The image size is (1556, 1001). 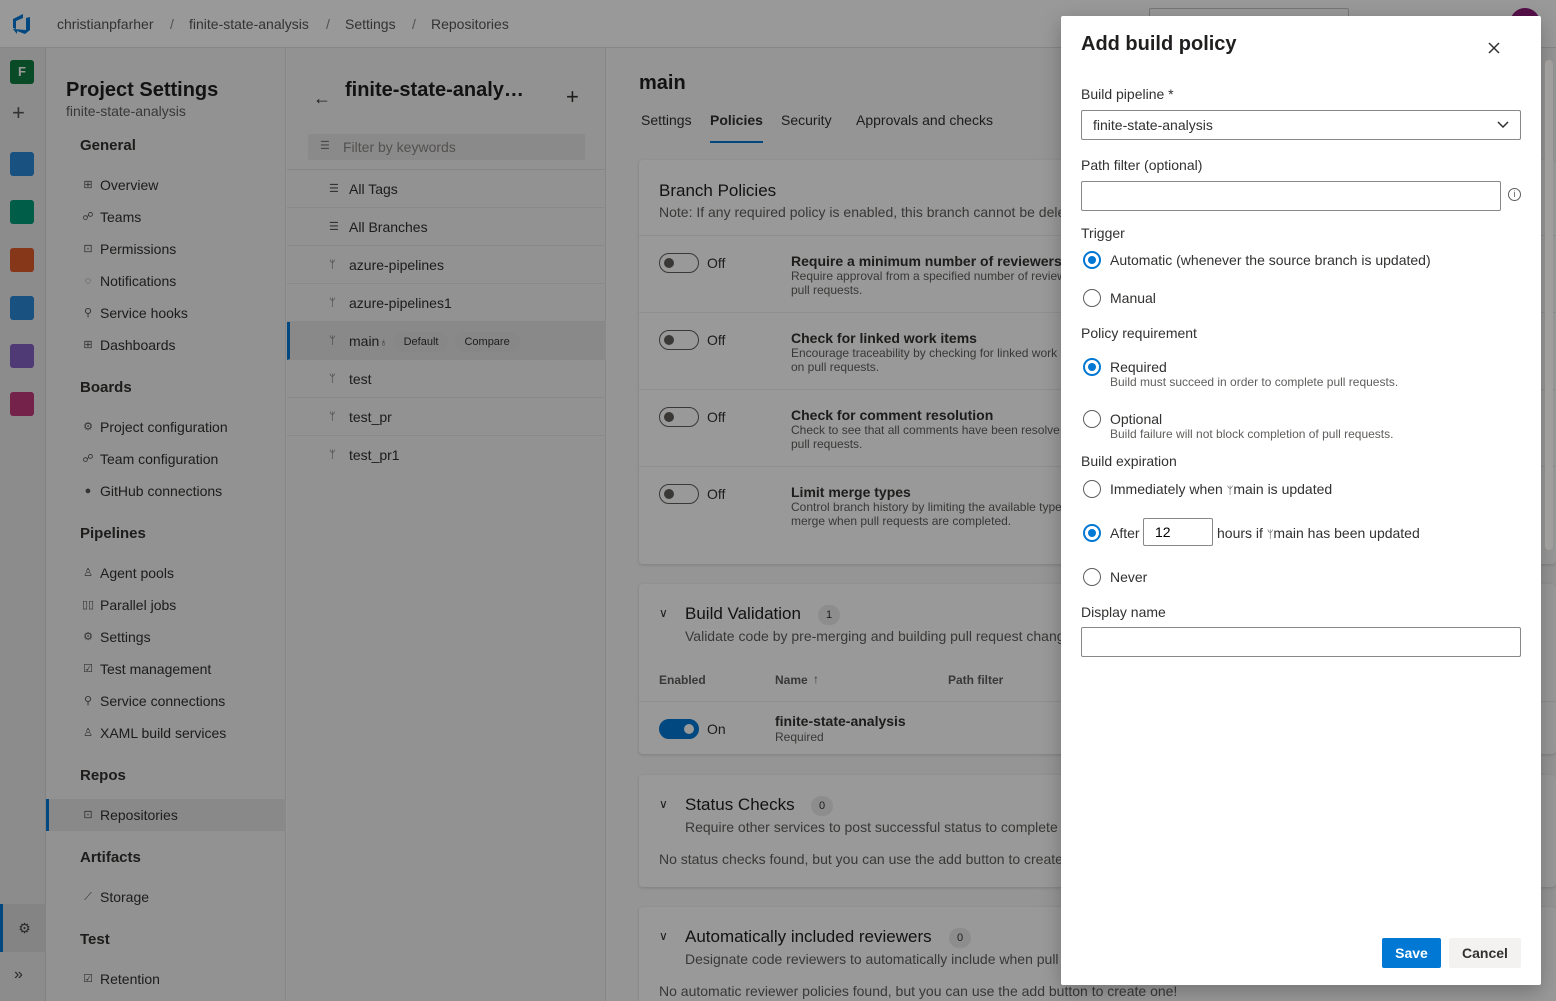 What do you see at coordinates (1291, 196) in the screenshot?
I see `path-filter-input` at bounding box center [1291, 196].